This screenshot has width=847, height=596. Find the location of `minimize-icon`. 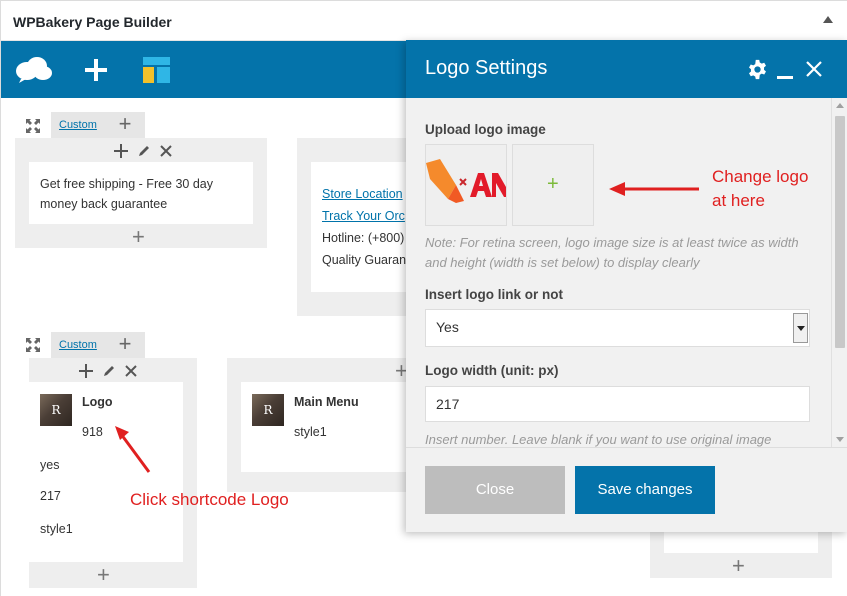

minimize-icon is located at coordinates (785, 77).